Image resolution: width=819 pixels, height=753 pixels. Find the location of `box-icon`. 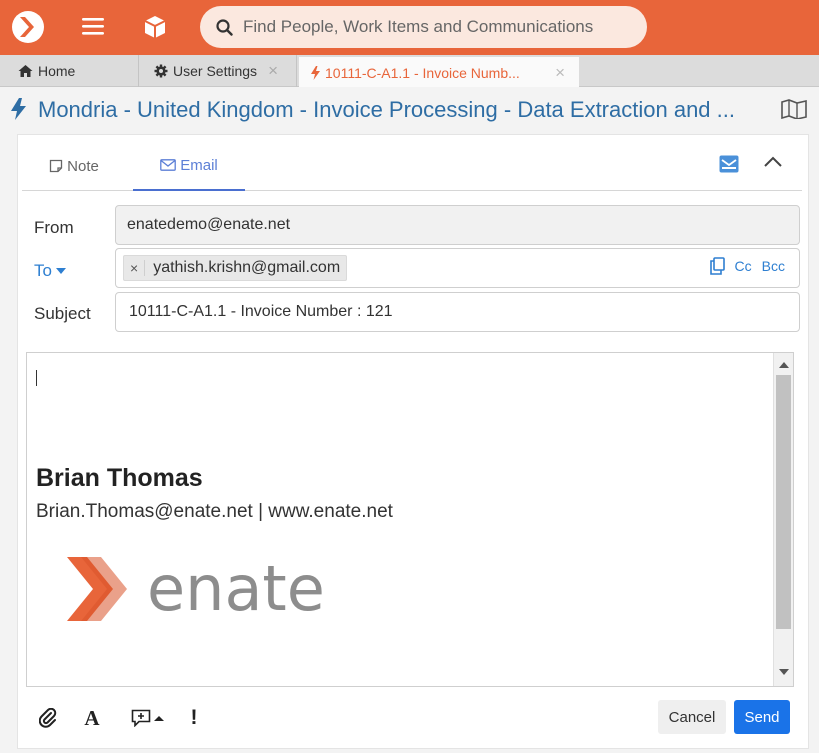

box-icon is located at coordinates (155, 27).